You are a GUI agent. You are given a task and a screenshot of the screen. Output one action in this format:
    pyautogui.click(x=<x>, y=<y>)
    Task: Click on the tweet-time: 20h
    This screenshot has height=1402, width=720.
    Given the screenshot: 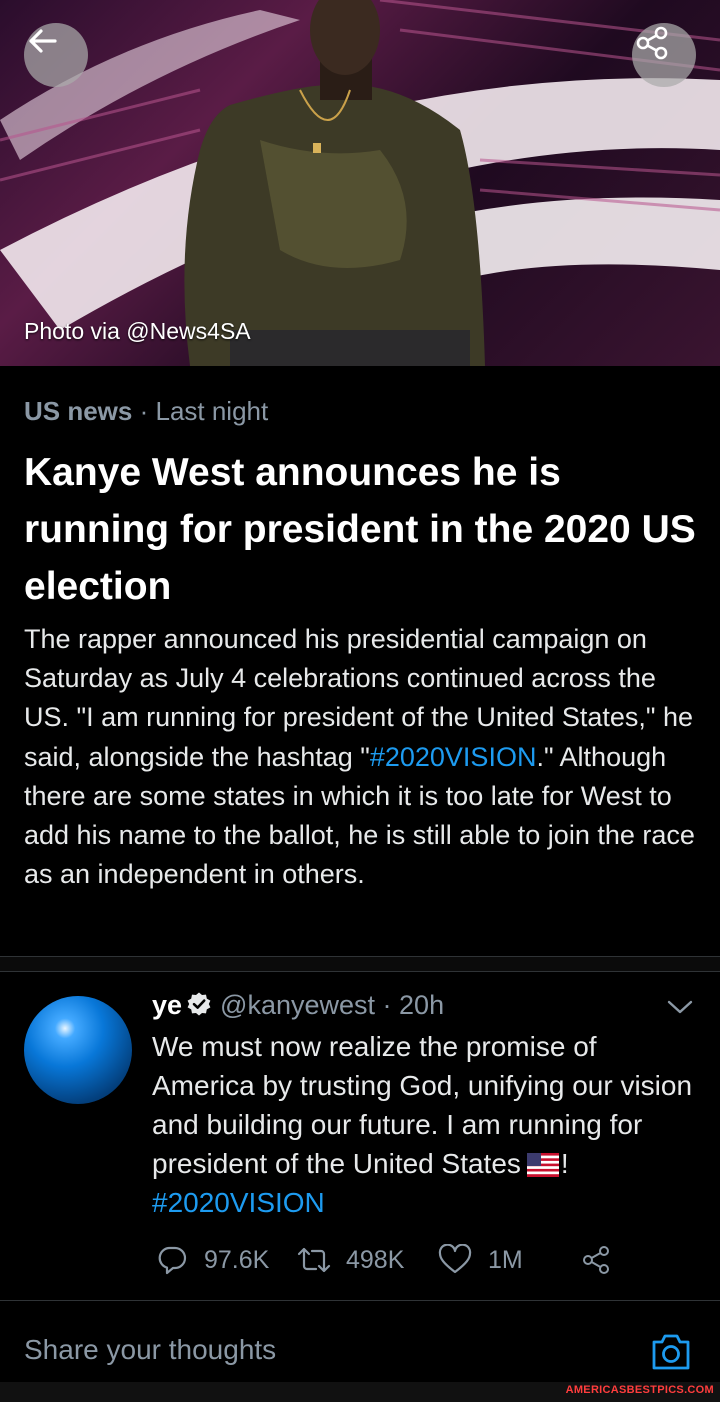 What is the action you would take?
    pyautogui.click(x=422, y=1005)
    